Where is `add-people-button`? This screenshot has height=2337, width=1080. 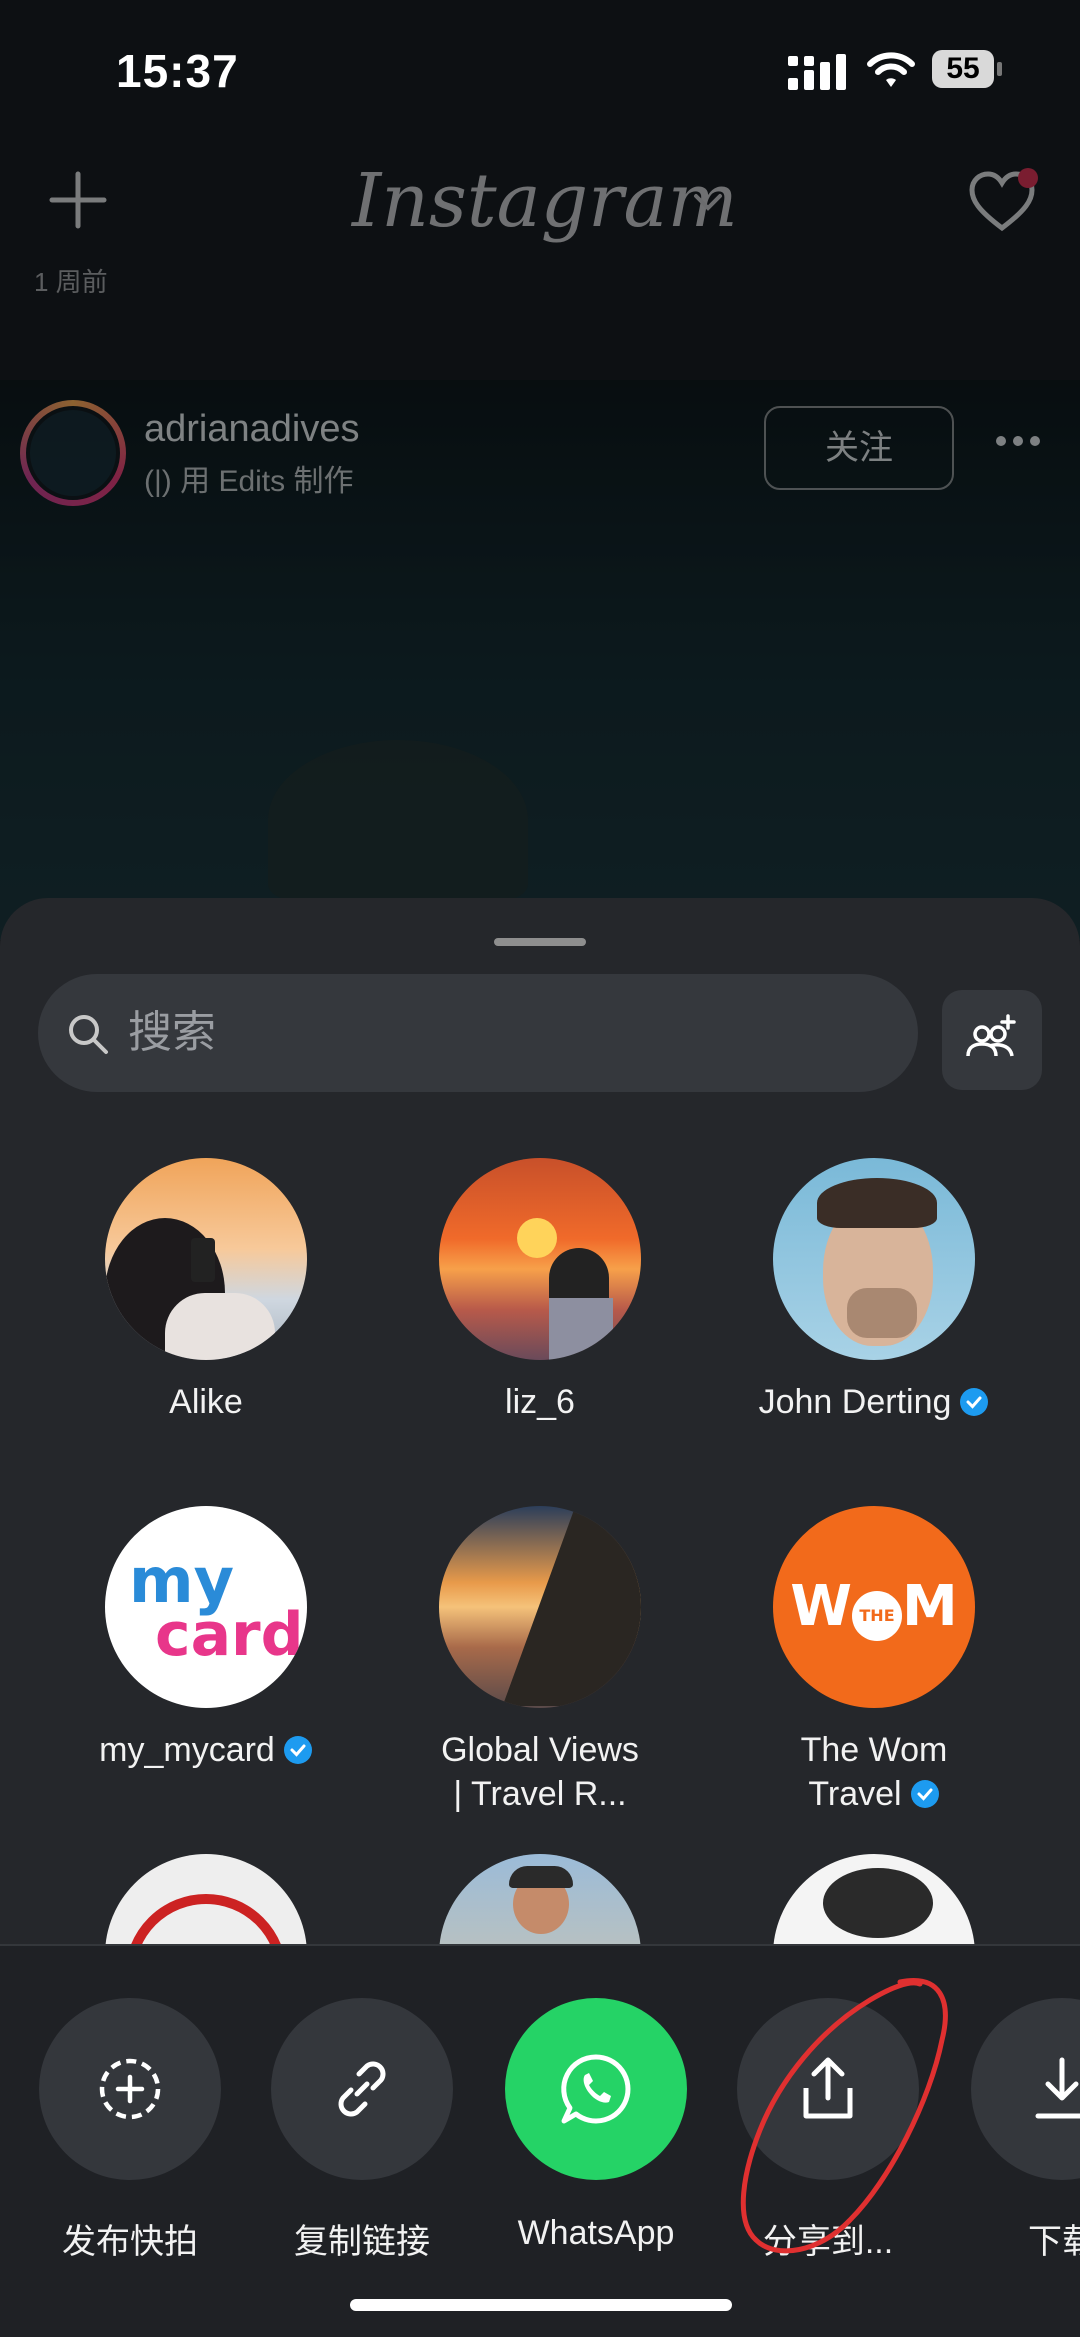 add-people-button is located at coordinates (992, 1040).